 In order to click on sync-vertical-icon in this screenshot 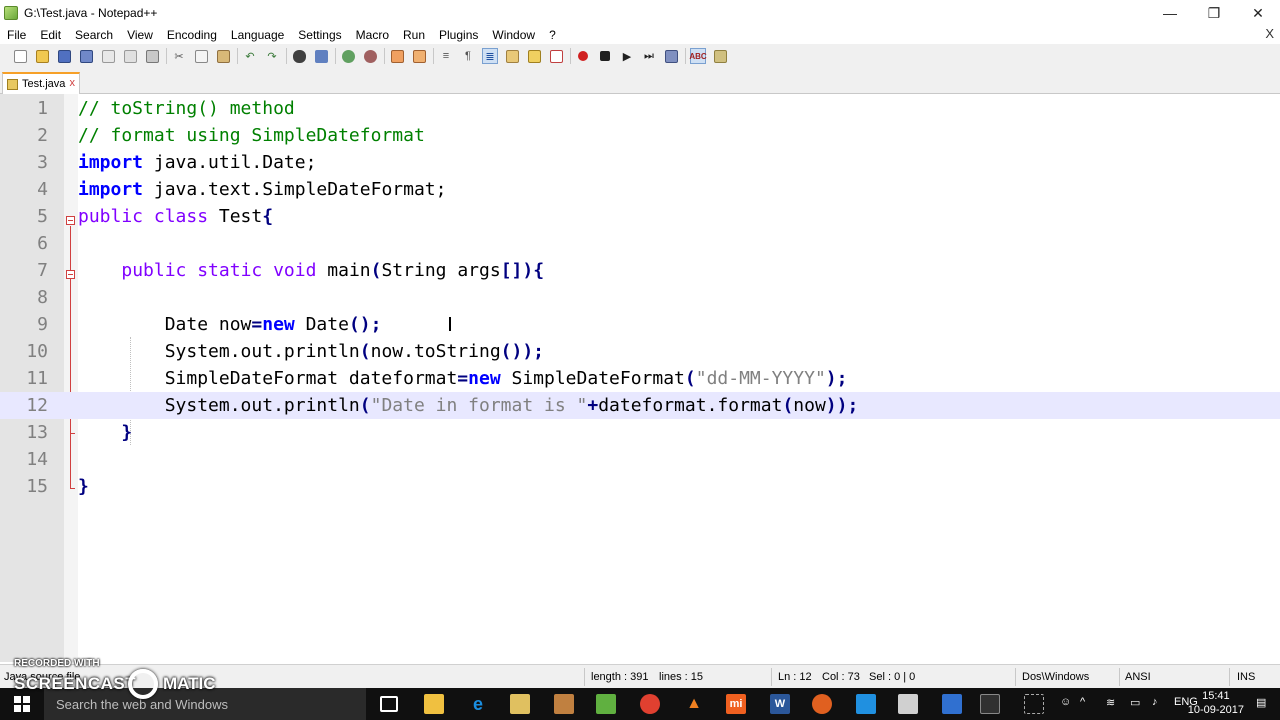, I will do `click(397, 56)`.